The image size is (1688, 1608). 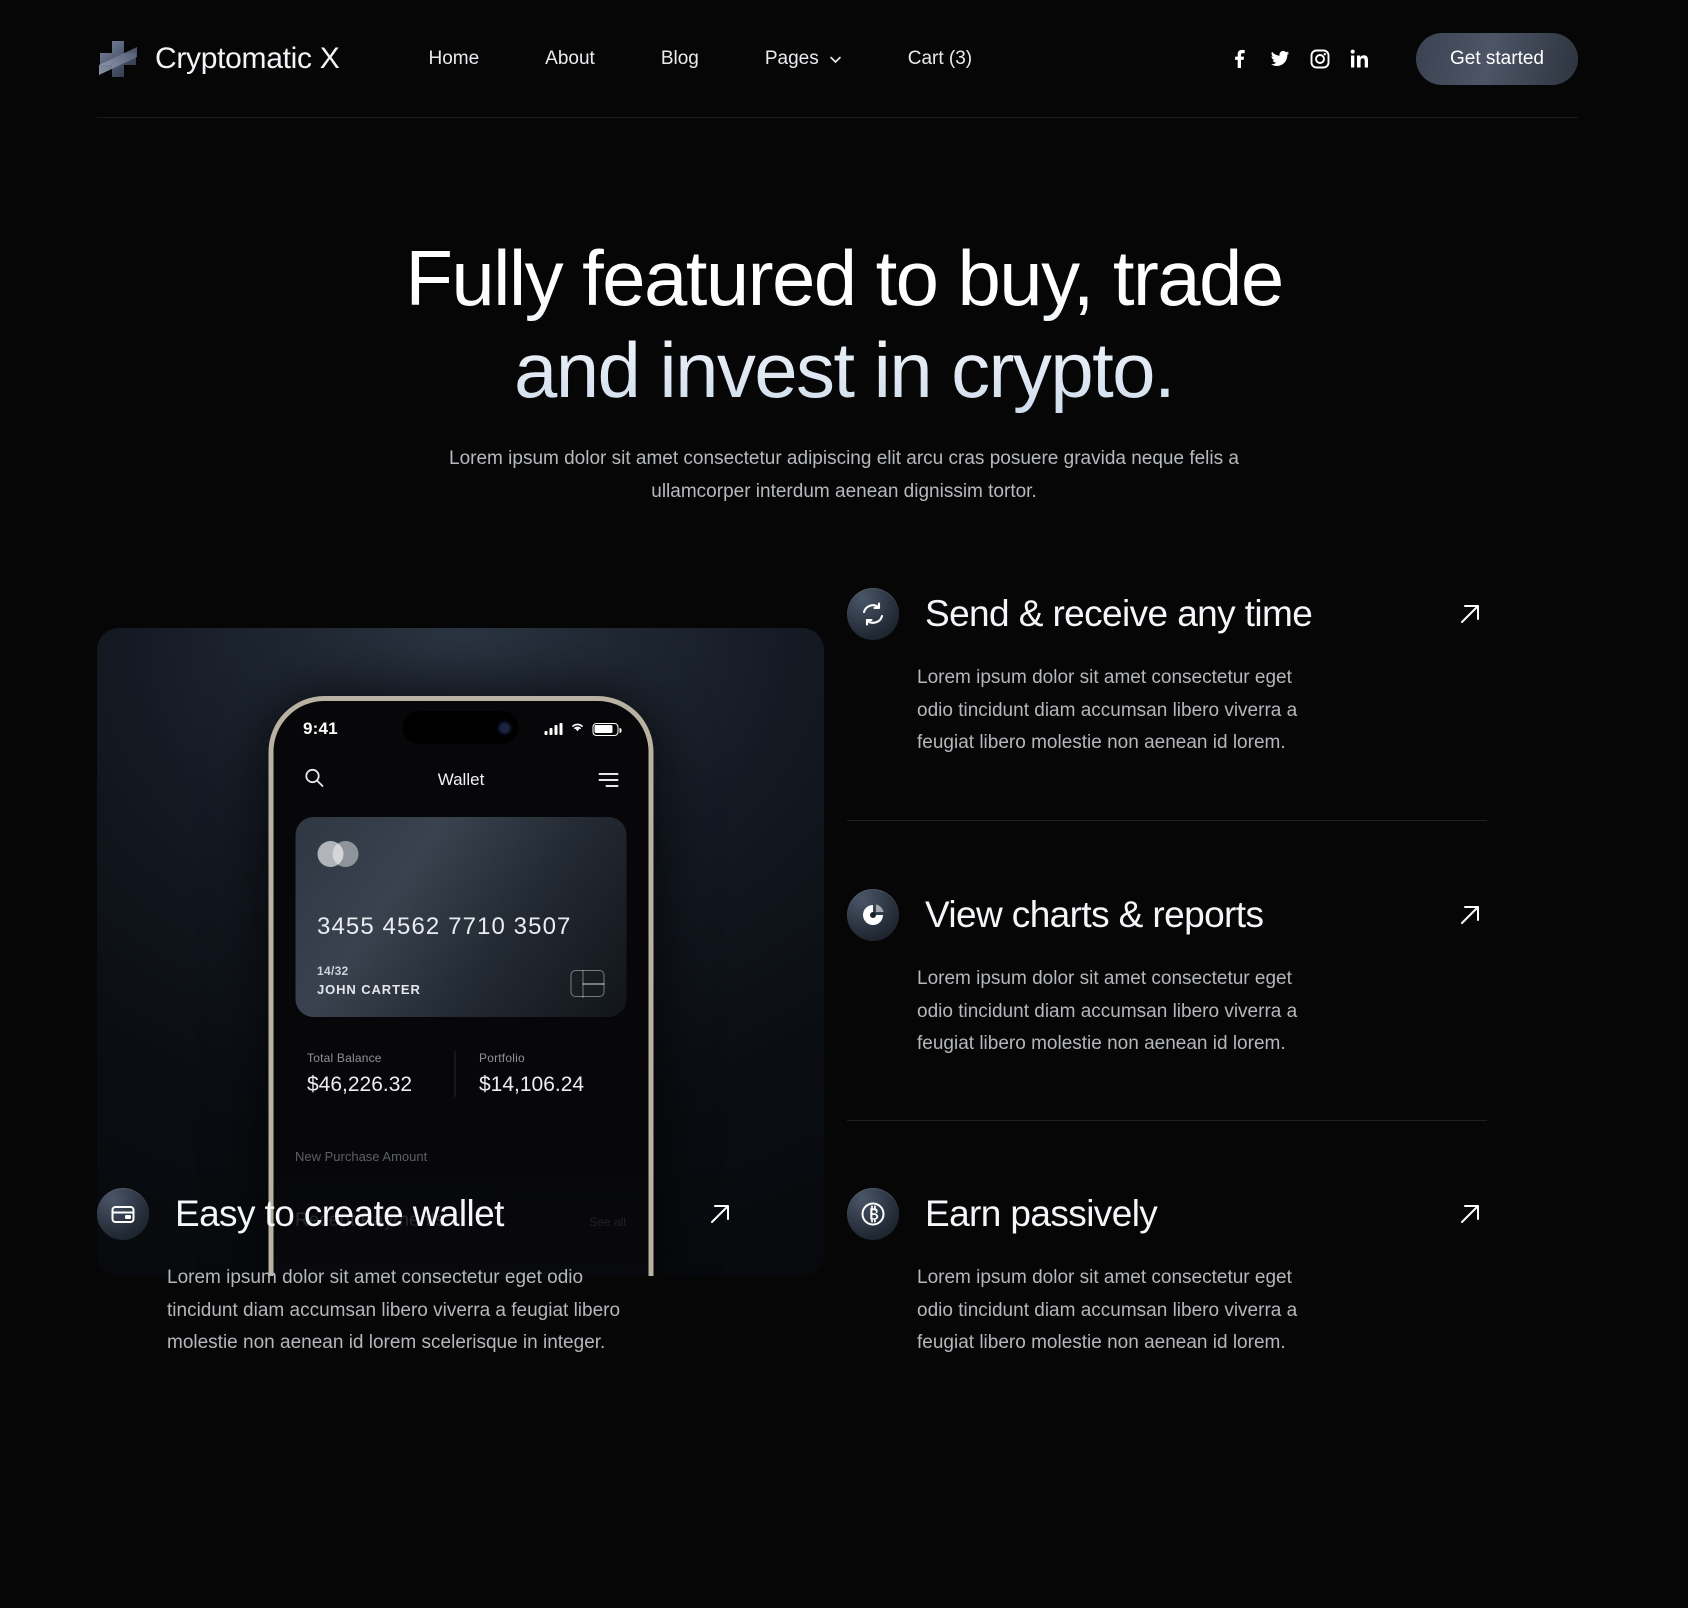 I want to click on card-holder-name: JOHN CARTER, so click(x=369, y=989).